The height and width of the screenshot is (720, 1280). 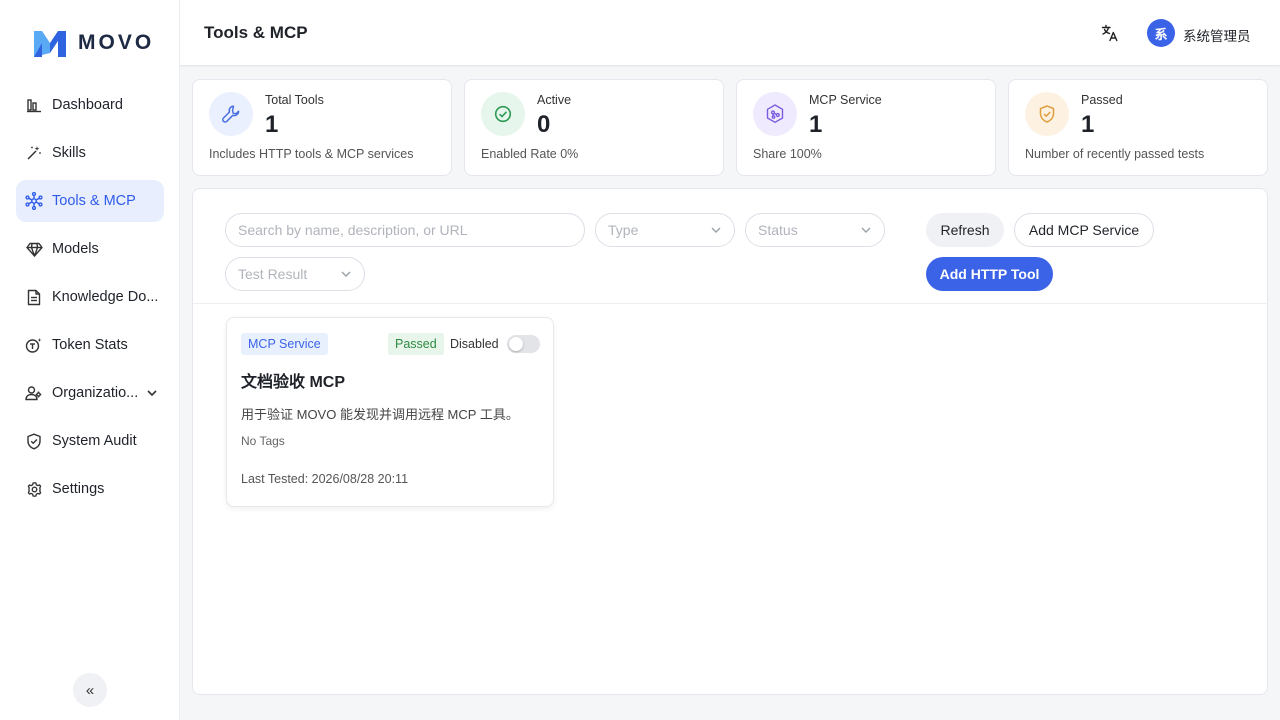 What do you see at coordinates (989, 274) in the screenshot?
I see `add-http-tool-button: Add HTTP Tool` at bounding box center [989, 274].